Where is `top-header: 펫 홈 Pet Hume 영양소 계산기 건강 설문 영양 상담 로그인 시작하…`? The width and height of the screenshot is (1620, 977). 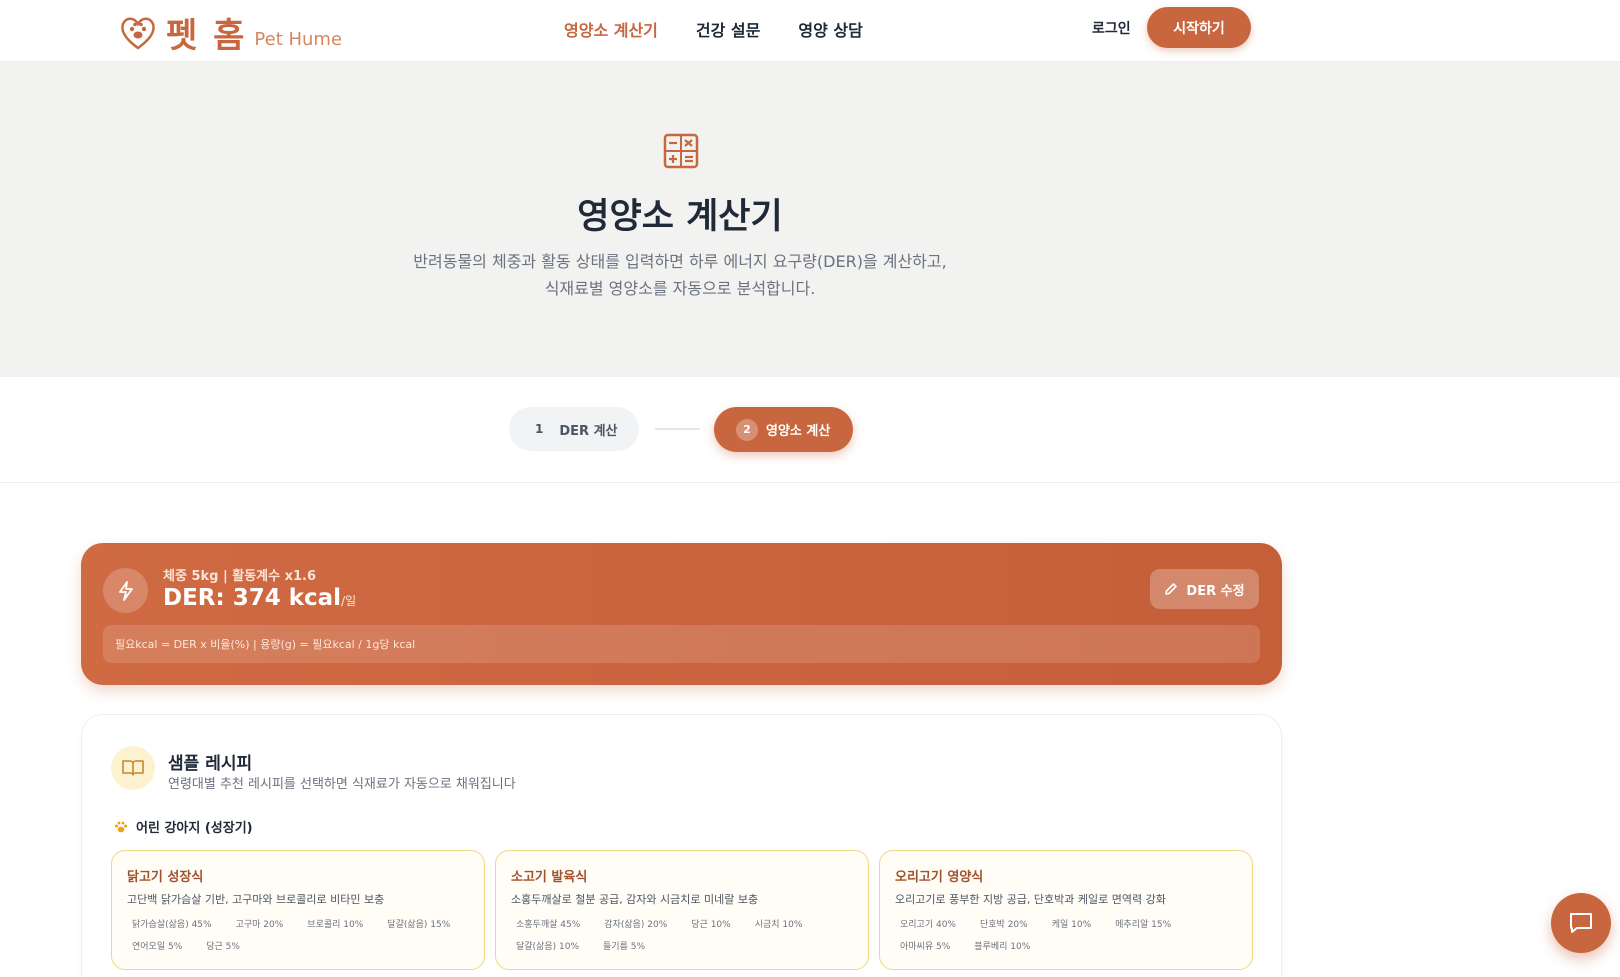 top-header: 펫 홈 Pet Hume 영양소 계산기 건강 설문 영양 상담 로그인 시작하… is located at coordinates (810, 31).